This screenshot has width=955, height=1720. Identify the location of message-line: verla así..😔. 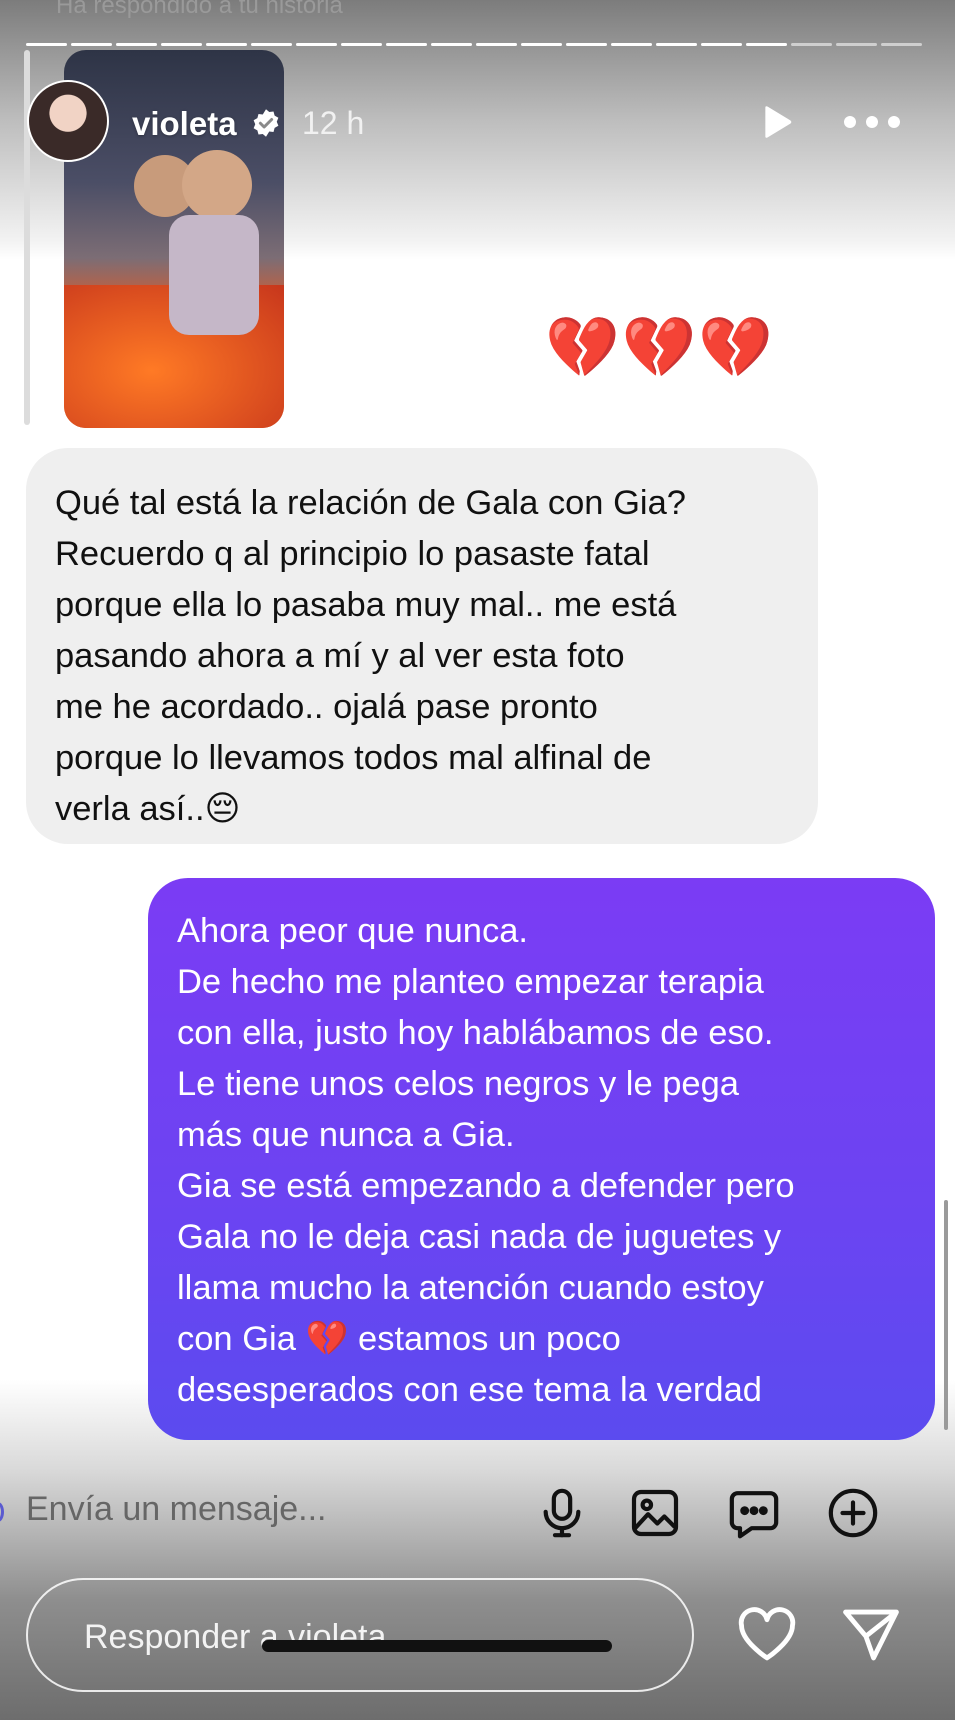
(148, 809).